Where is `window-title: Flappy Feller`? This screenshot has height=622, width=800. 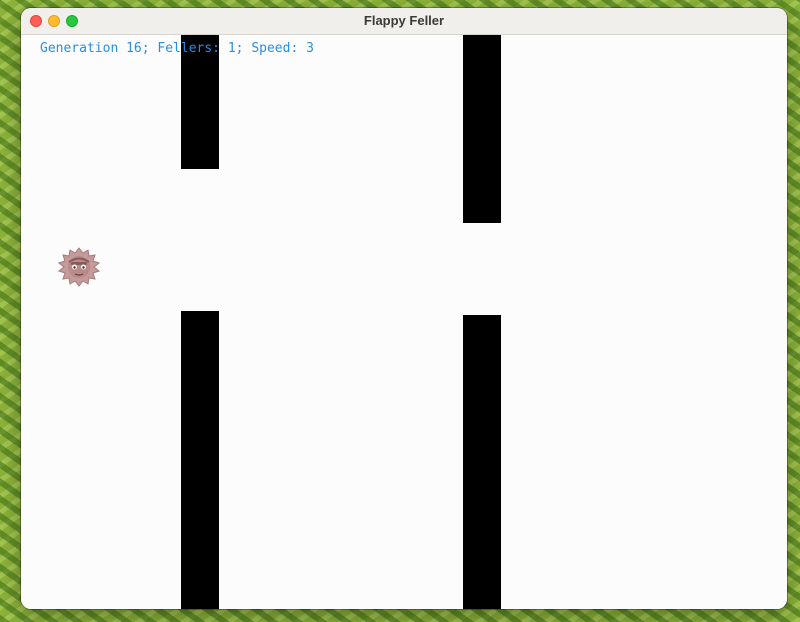 window-title: Flappy Feller is located at coordinates (404, 20).